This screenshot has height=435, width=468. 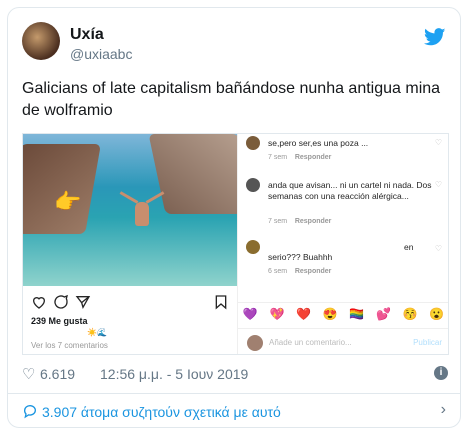 What do you see at coordinates (234, 393) in the screenshot?
I see `divider` at bounding box center [234, 393].